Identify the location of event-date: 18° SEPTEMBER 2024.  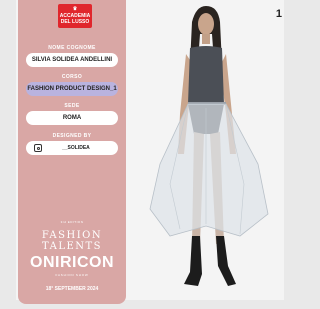
(72, 289).